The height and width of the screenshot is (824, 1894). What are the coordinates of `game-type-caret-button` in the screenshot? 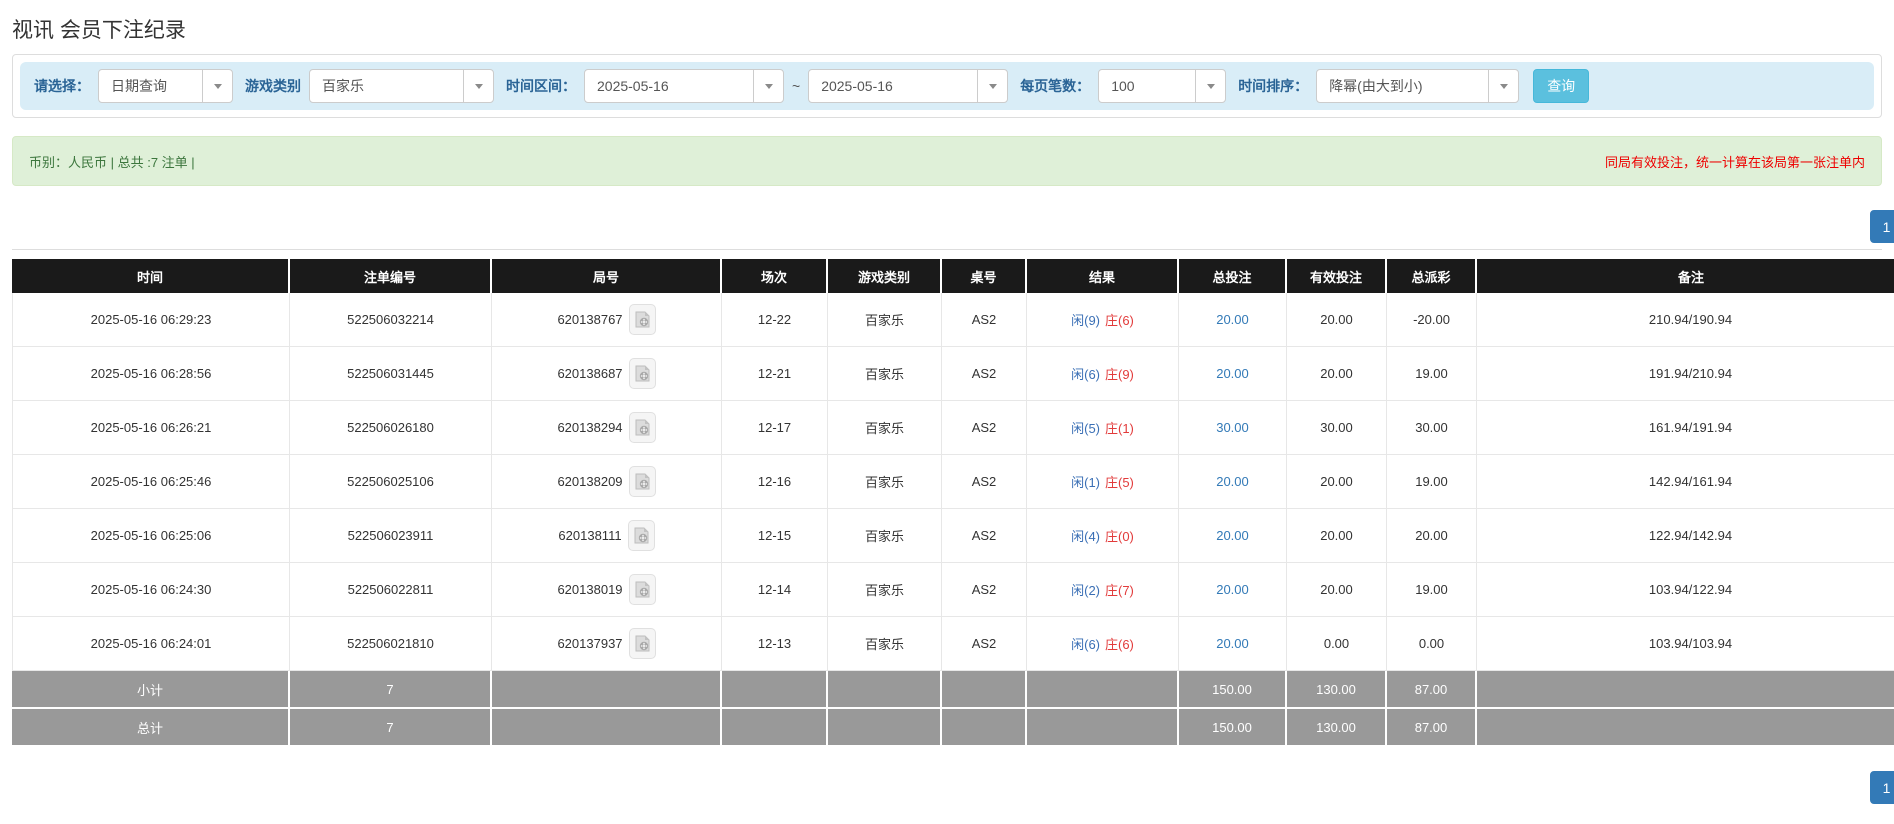 It's located at (478, 86).